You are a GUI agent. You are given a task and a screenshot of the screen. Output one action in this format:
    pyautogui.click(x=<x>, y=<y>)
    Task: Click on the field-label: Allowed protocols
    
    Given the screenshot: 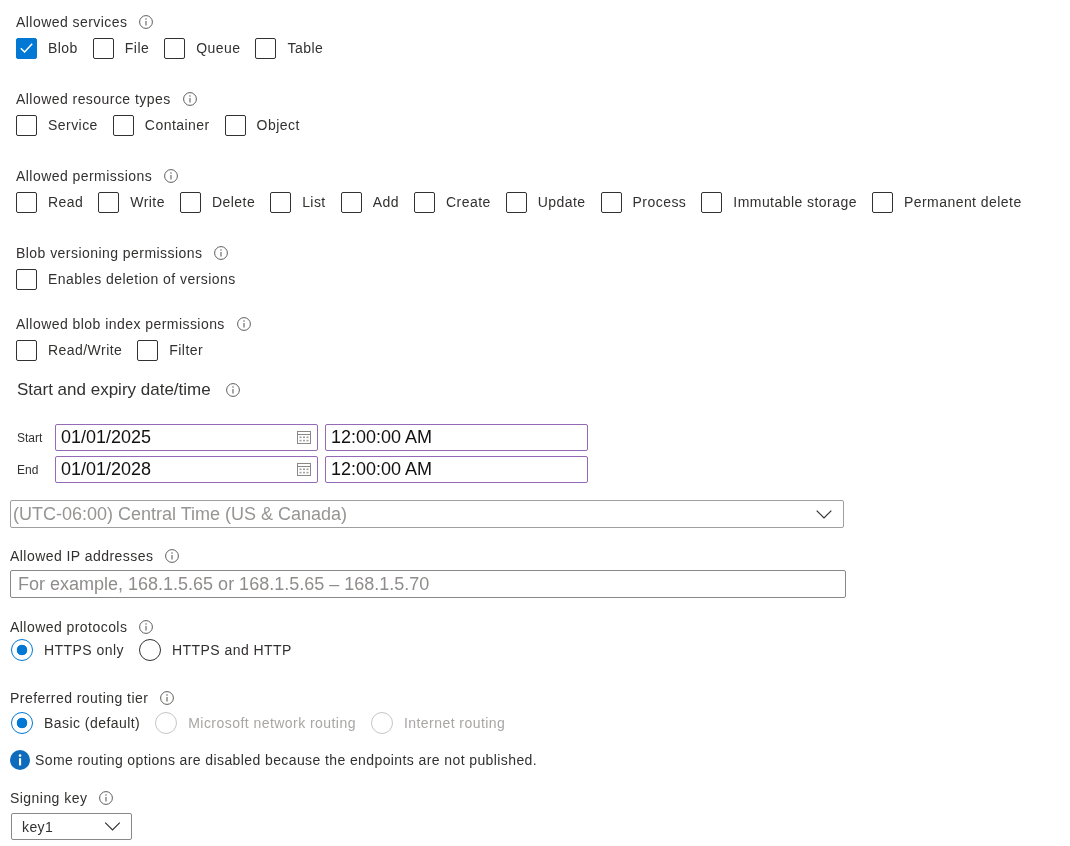 What is the action you would take?
    pyautogui.click(x=69, y=627)
    